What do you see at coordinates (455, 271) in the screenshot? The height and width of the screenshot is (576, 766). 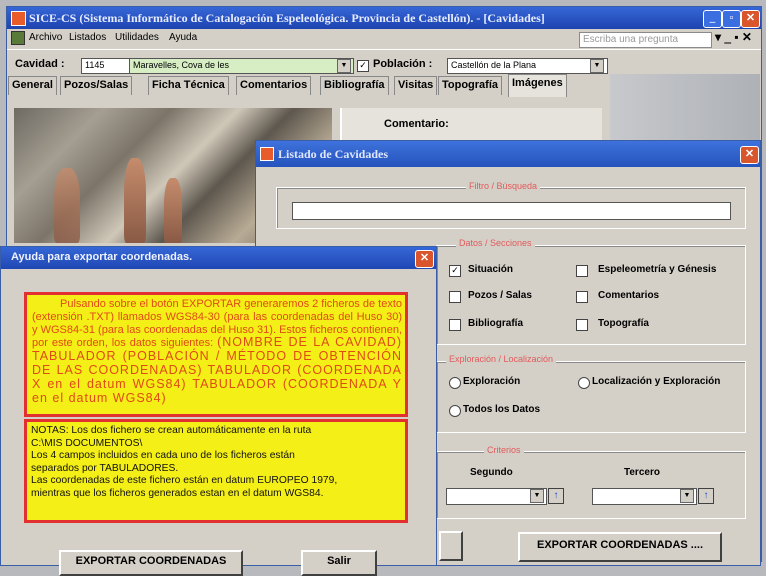 I see `situacion-checkbox: ✓` at bounding box center [455, 271].